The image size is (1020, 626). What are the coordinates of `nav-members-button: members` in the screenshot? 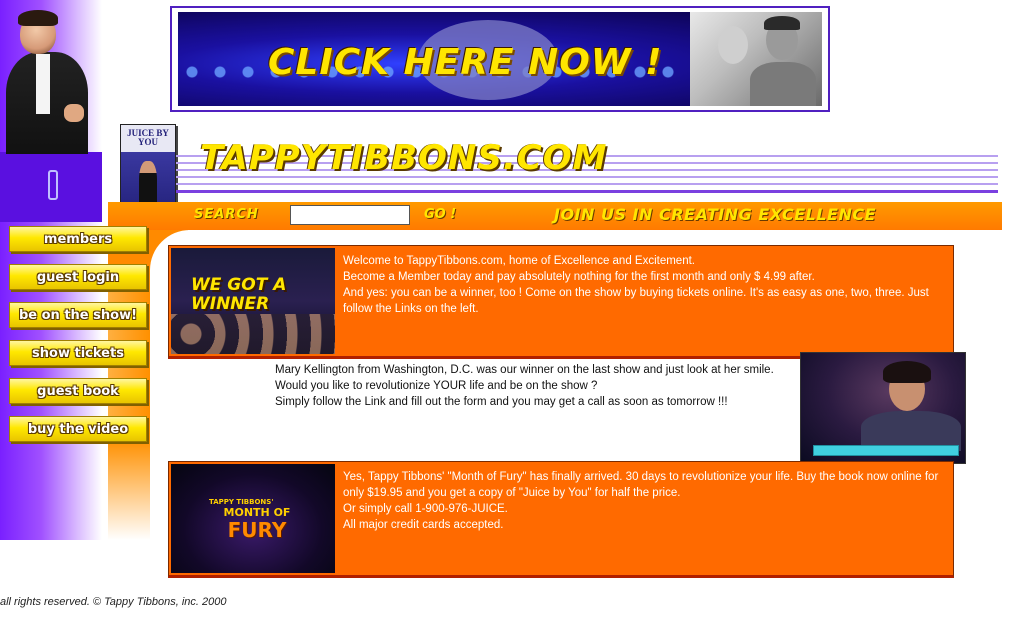 It's located at (78, 239).